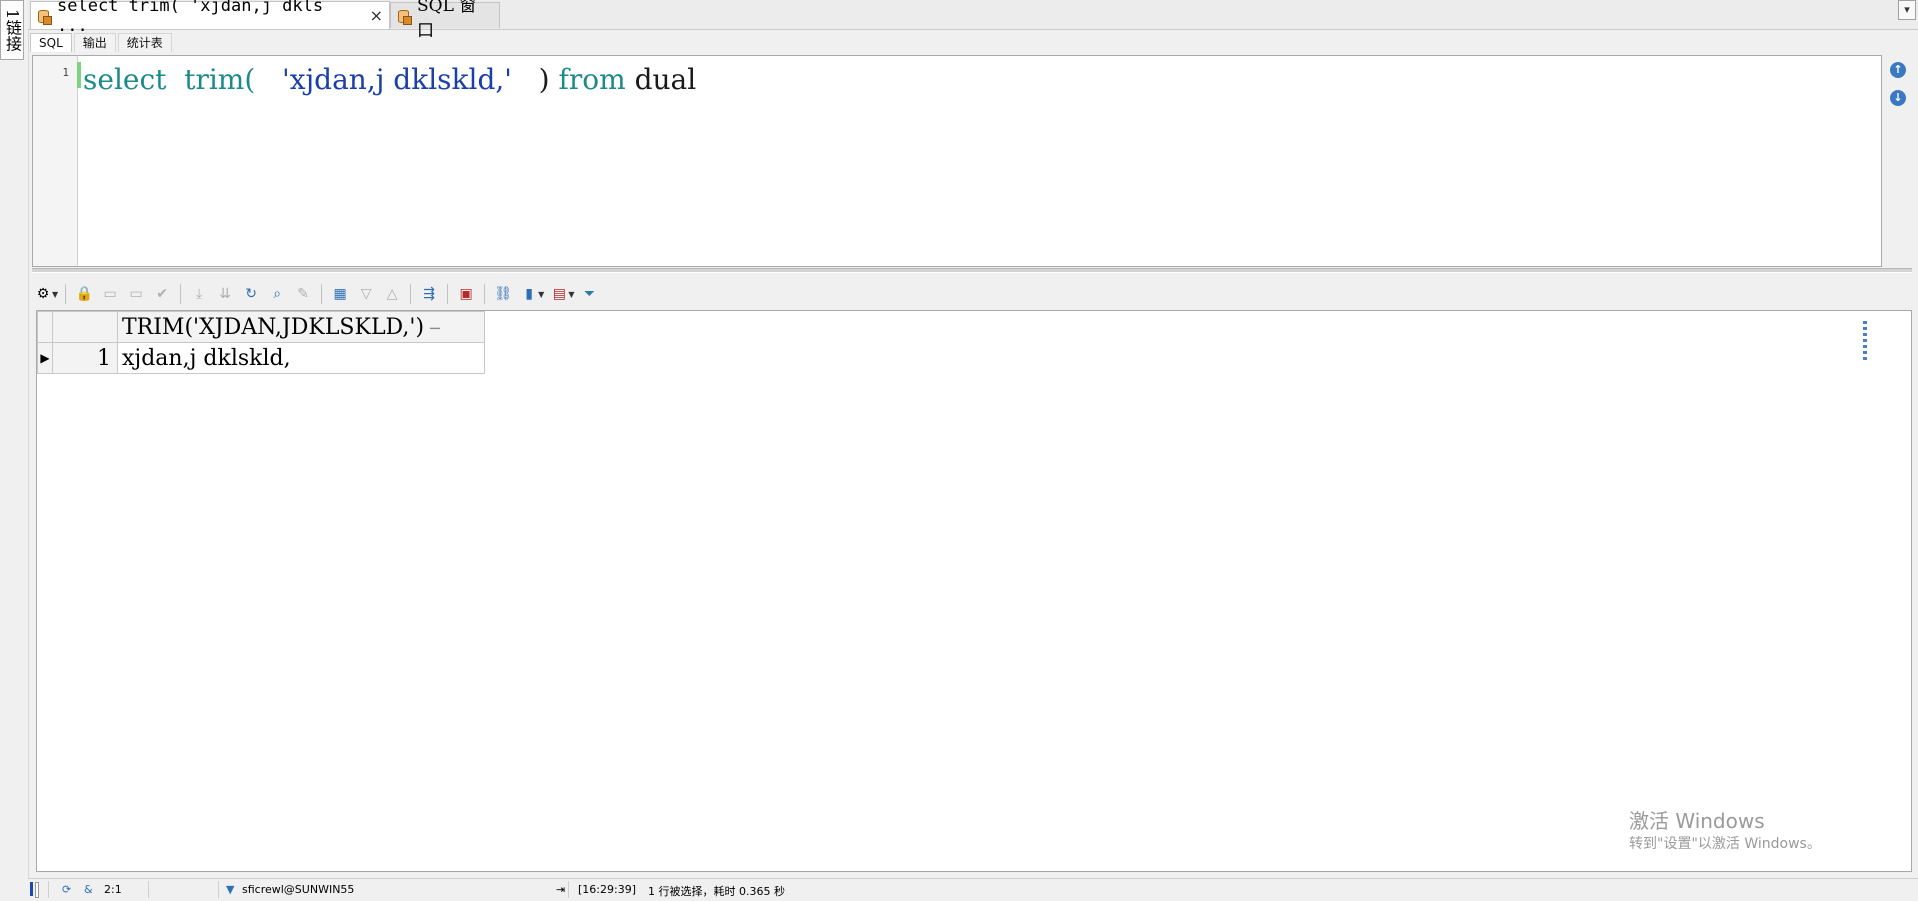 This screenshot has width=1918, height=901. I want to click on lock-icon: 🔒, so click(84, 294).